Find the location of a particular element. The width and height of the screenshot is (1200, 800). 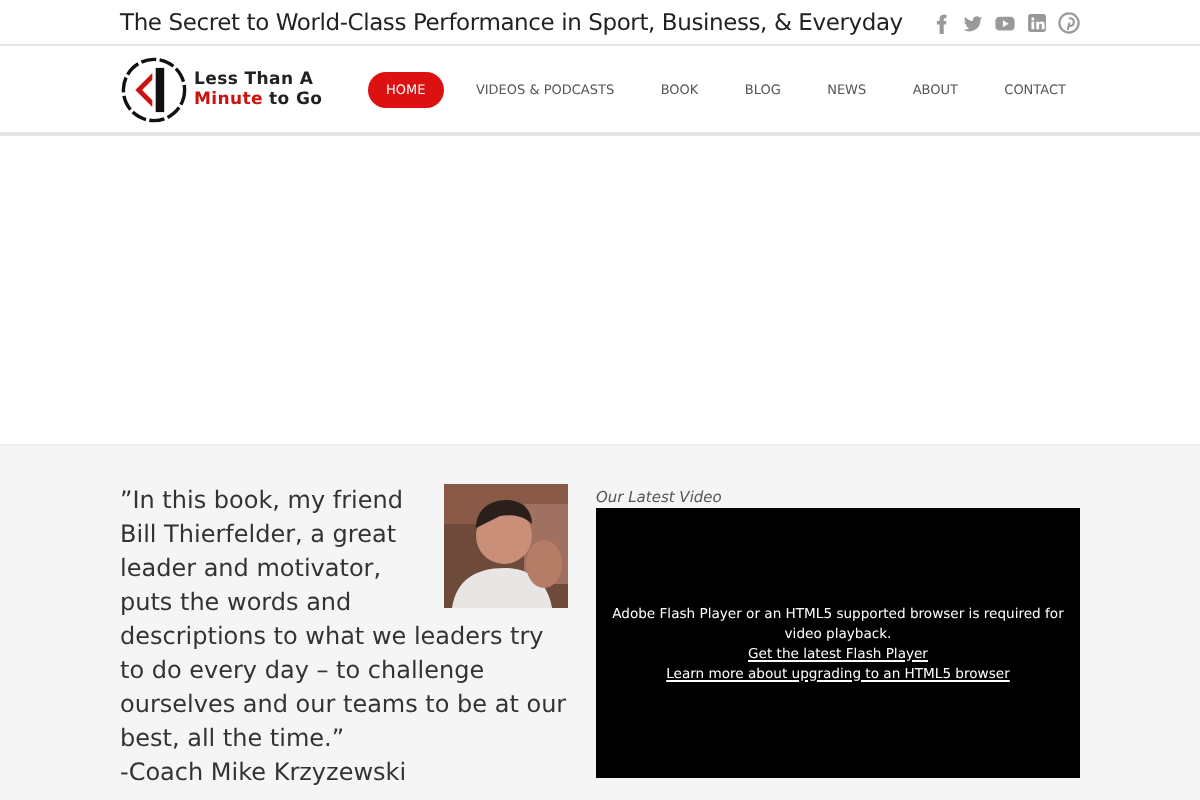

pin-icon is located at coordinates (1069, 22).